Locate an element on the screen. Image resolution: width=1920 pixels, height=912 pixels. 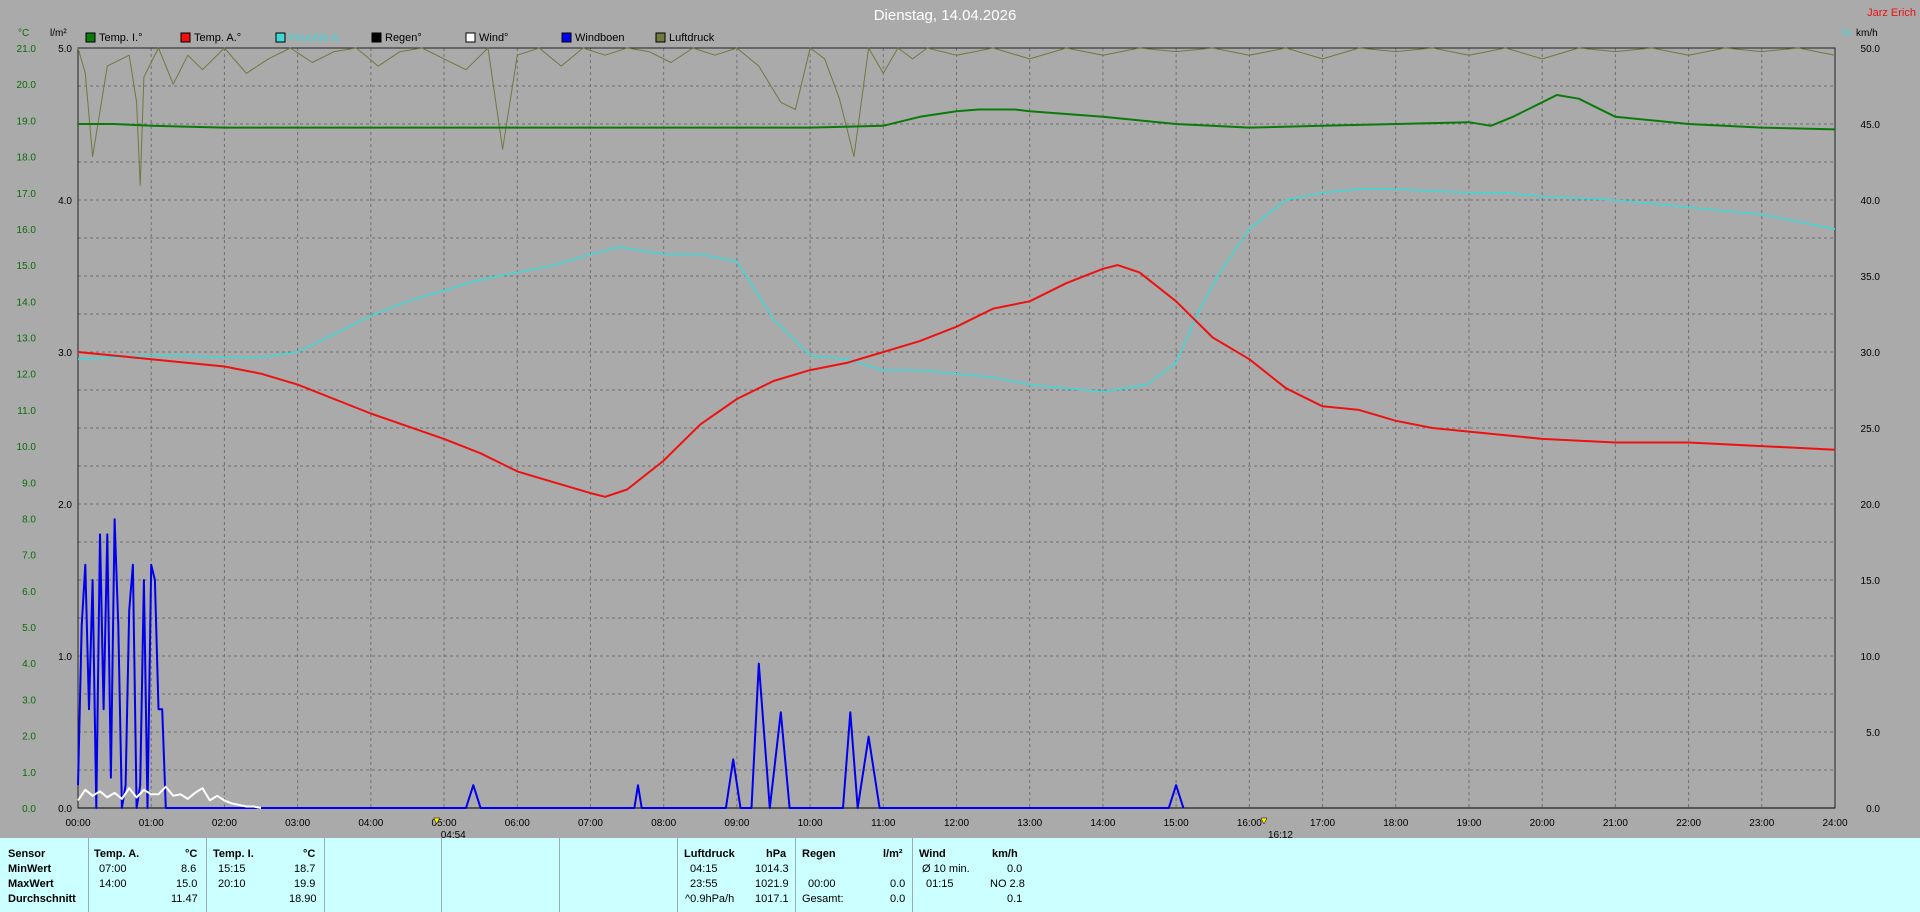
pressure-min: 1014.3 is located at coordinates (772, 869).